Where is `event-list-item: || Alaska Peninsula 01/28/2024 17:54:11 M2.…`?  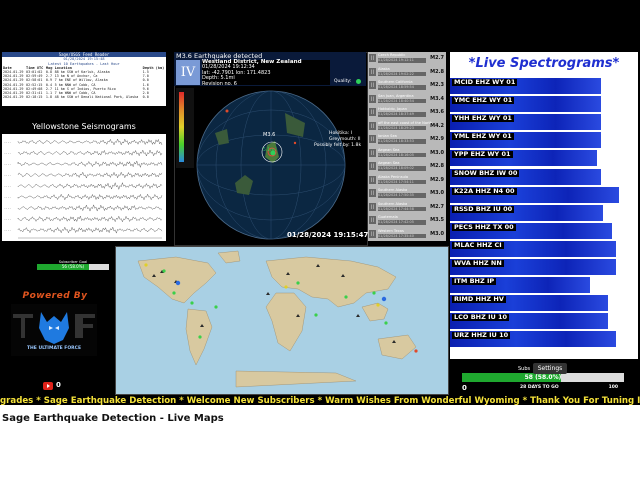
event-list-item: || Alaska Peninsula 01/28/2024 17:54:11 M2.… is located at coordinates (407, 180).